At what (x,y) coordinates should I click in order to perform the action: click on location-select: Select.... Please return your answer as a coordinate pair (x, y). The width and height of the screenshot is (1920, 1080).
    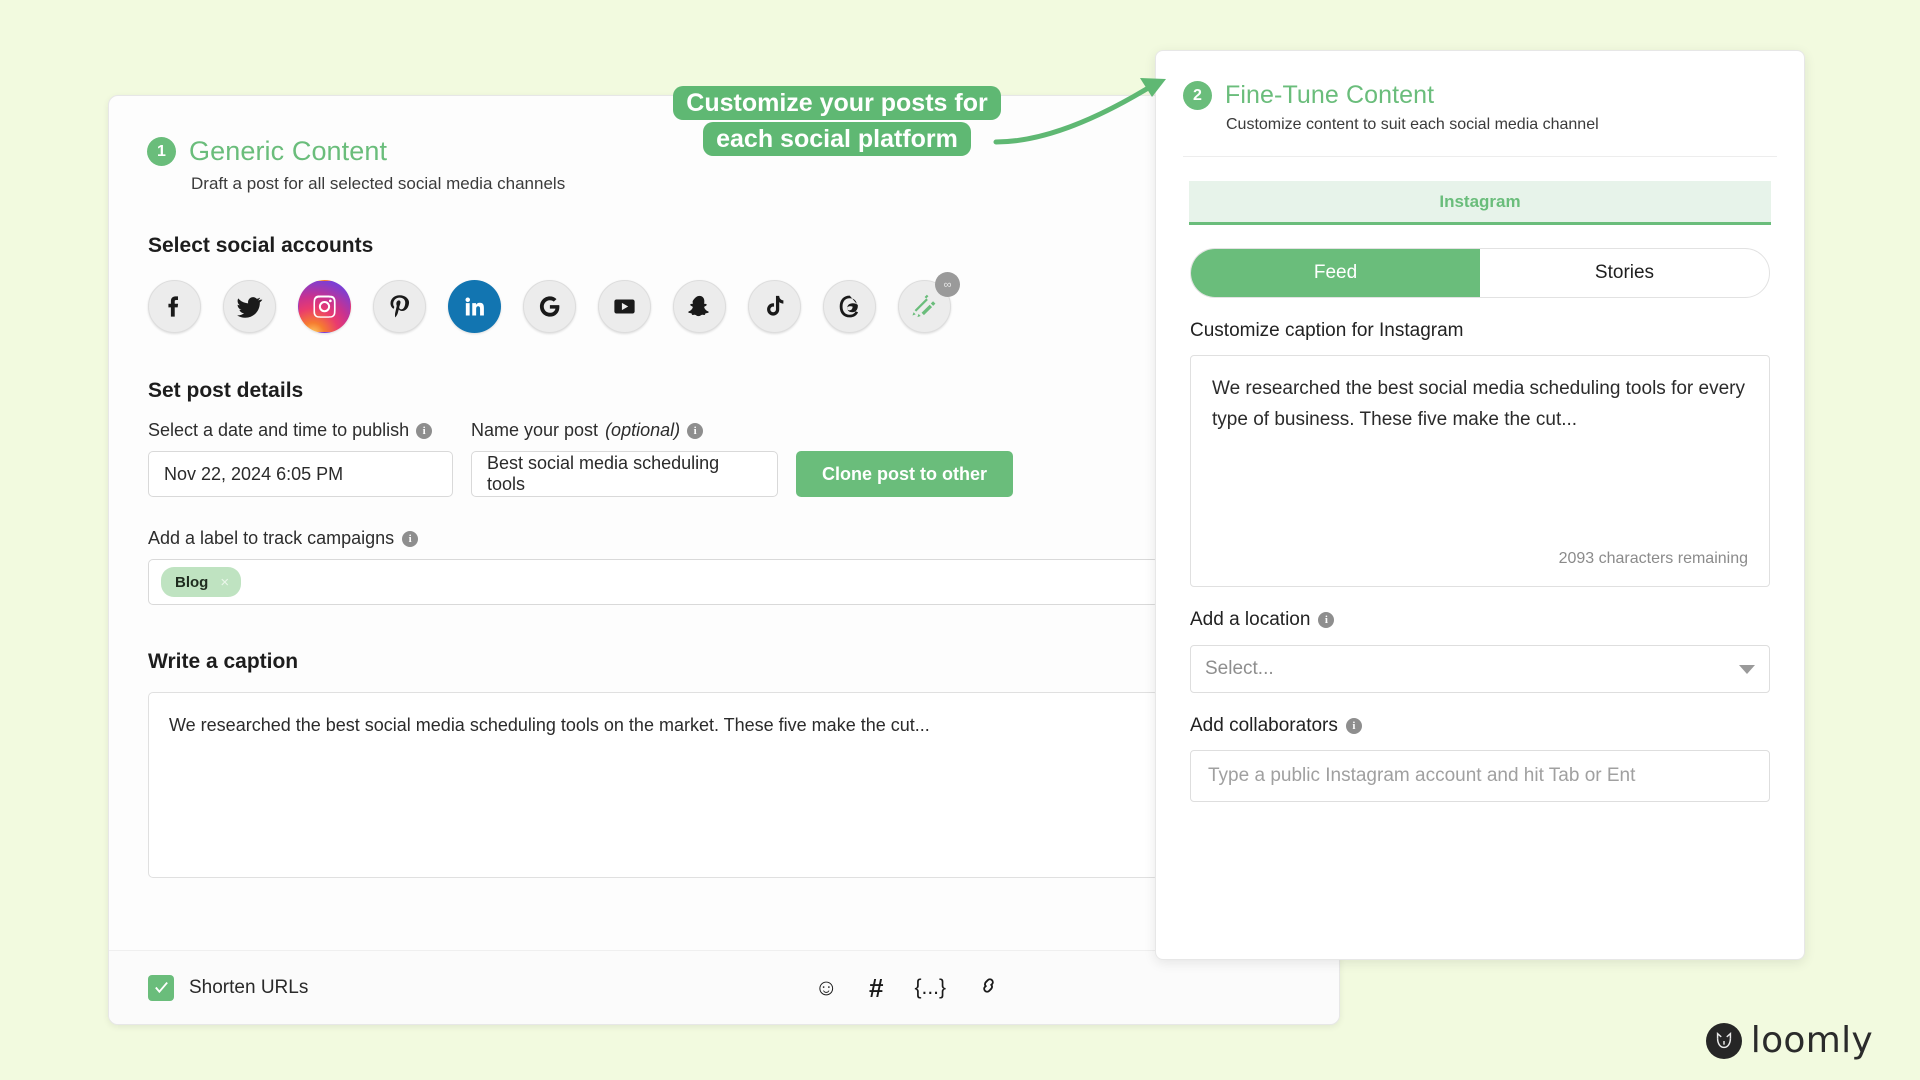
    Looking at the image, I should click on (1480, 669).